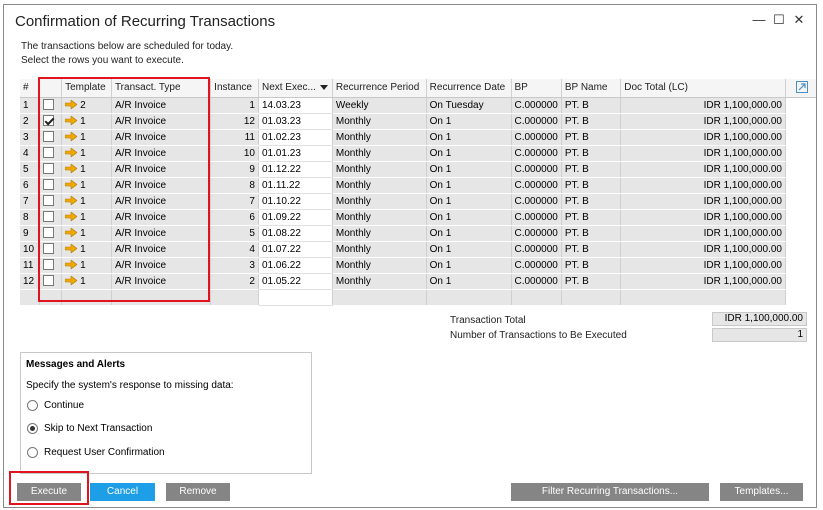  What do you see at coordinates (55, 405) in the screenshot?
I see `radio-option-continue: Continue` at bounding box center [55, 405].